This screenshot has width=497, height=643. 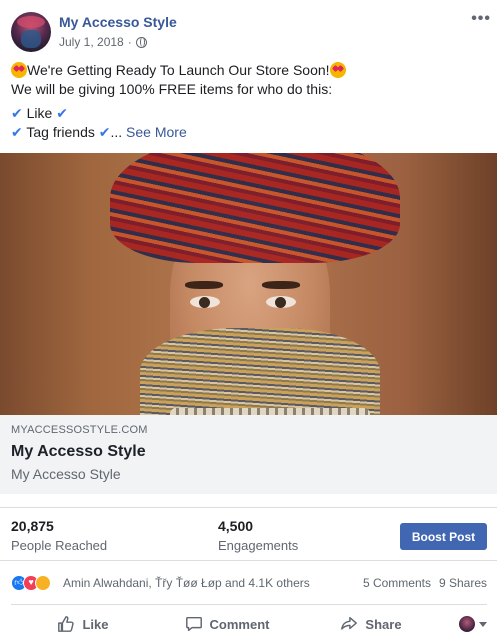 I want to click on globe-icon, so click(x=141, y=42).